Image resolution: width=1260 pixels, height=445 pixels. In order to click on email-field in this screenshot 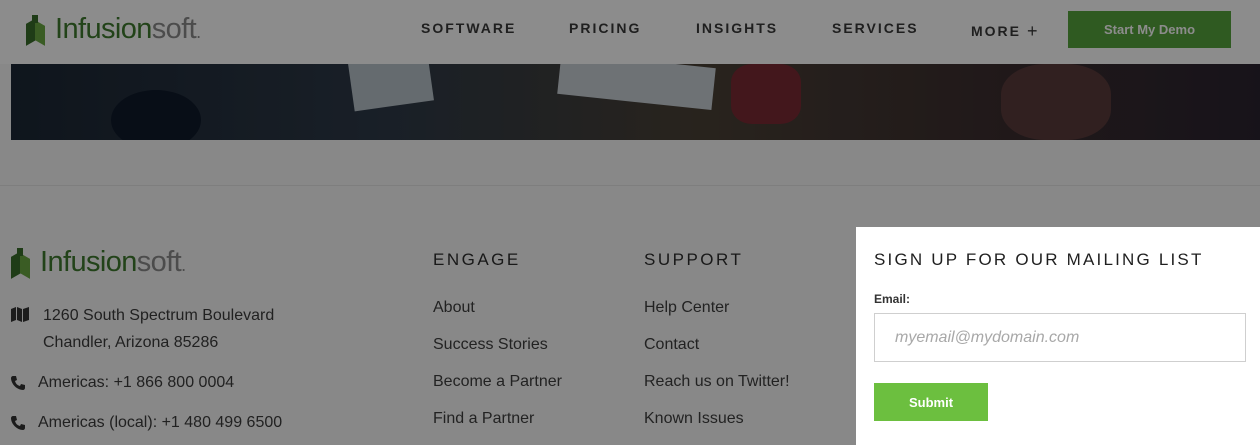, I will do `click(1060, 337)`.